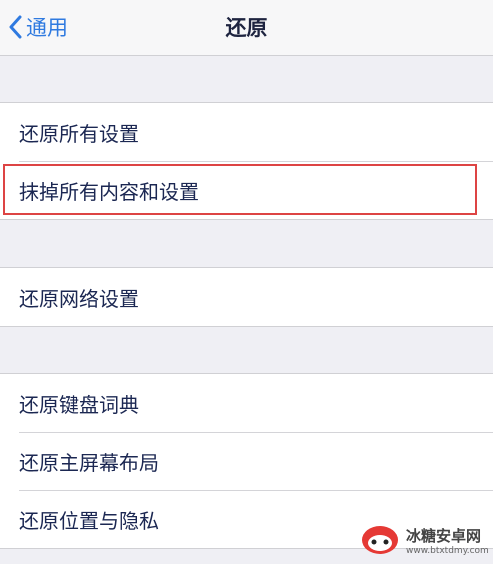 The height and width of the screenshot is (564, 493). I want to click on row-label: 还原键盘词典, so click(79, 404).